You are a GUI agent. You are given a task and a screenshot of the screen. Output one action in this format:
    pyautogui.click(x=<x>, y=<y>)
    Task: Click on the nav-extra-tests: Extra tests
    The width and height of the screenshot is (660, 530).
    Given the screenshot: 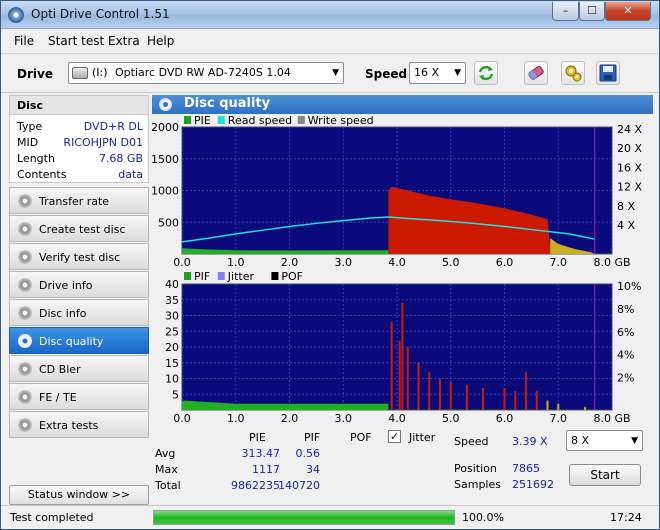 What is the action you would take?
    pyautogui.click(x=79, y=424)
    